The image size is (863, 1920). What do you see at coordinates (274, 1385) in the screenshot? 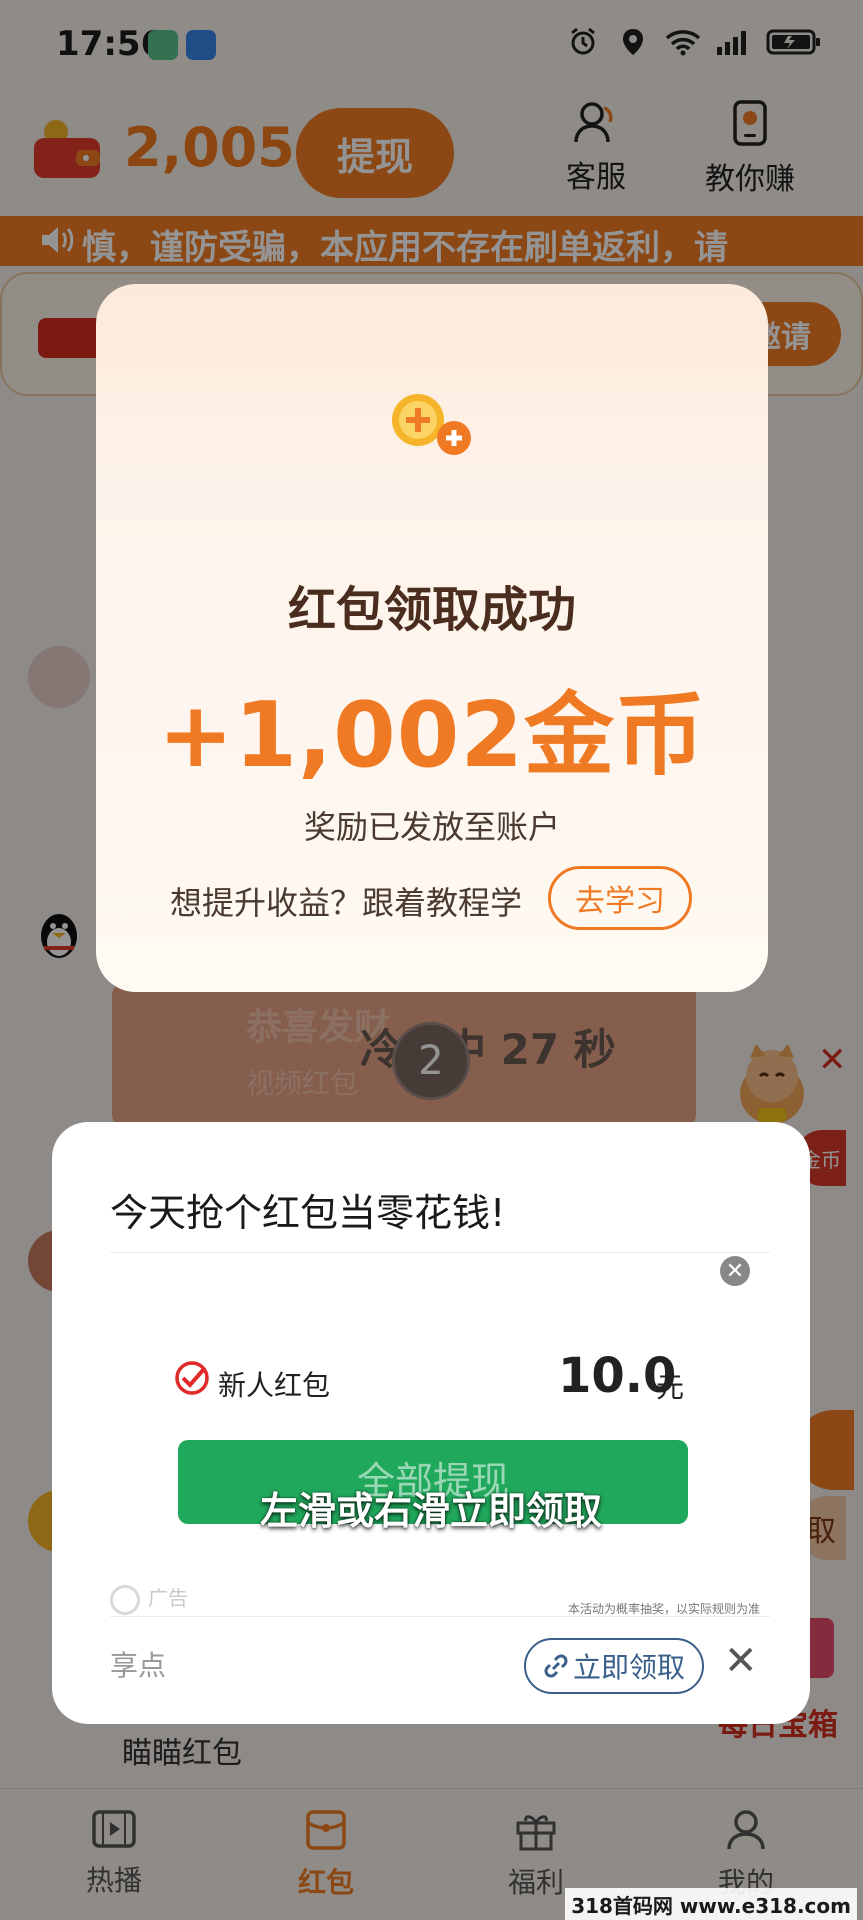
I see `new-user-red-packet-label: 新人红包` at bounding box center [274, 1385].